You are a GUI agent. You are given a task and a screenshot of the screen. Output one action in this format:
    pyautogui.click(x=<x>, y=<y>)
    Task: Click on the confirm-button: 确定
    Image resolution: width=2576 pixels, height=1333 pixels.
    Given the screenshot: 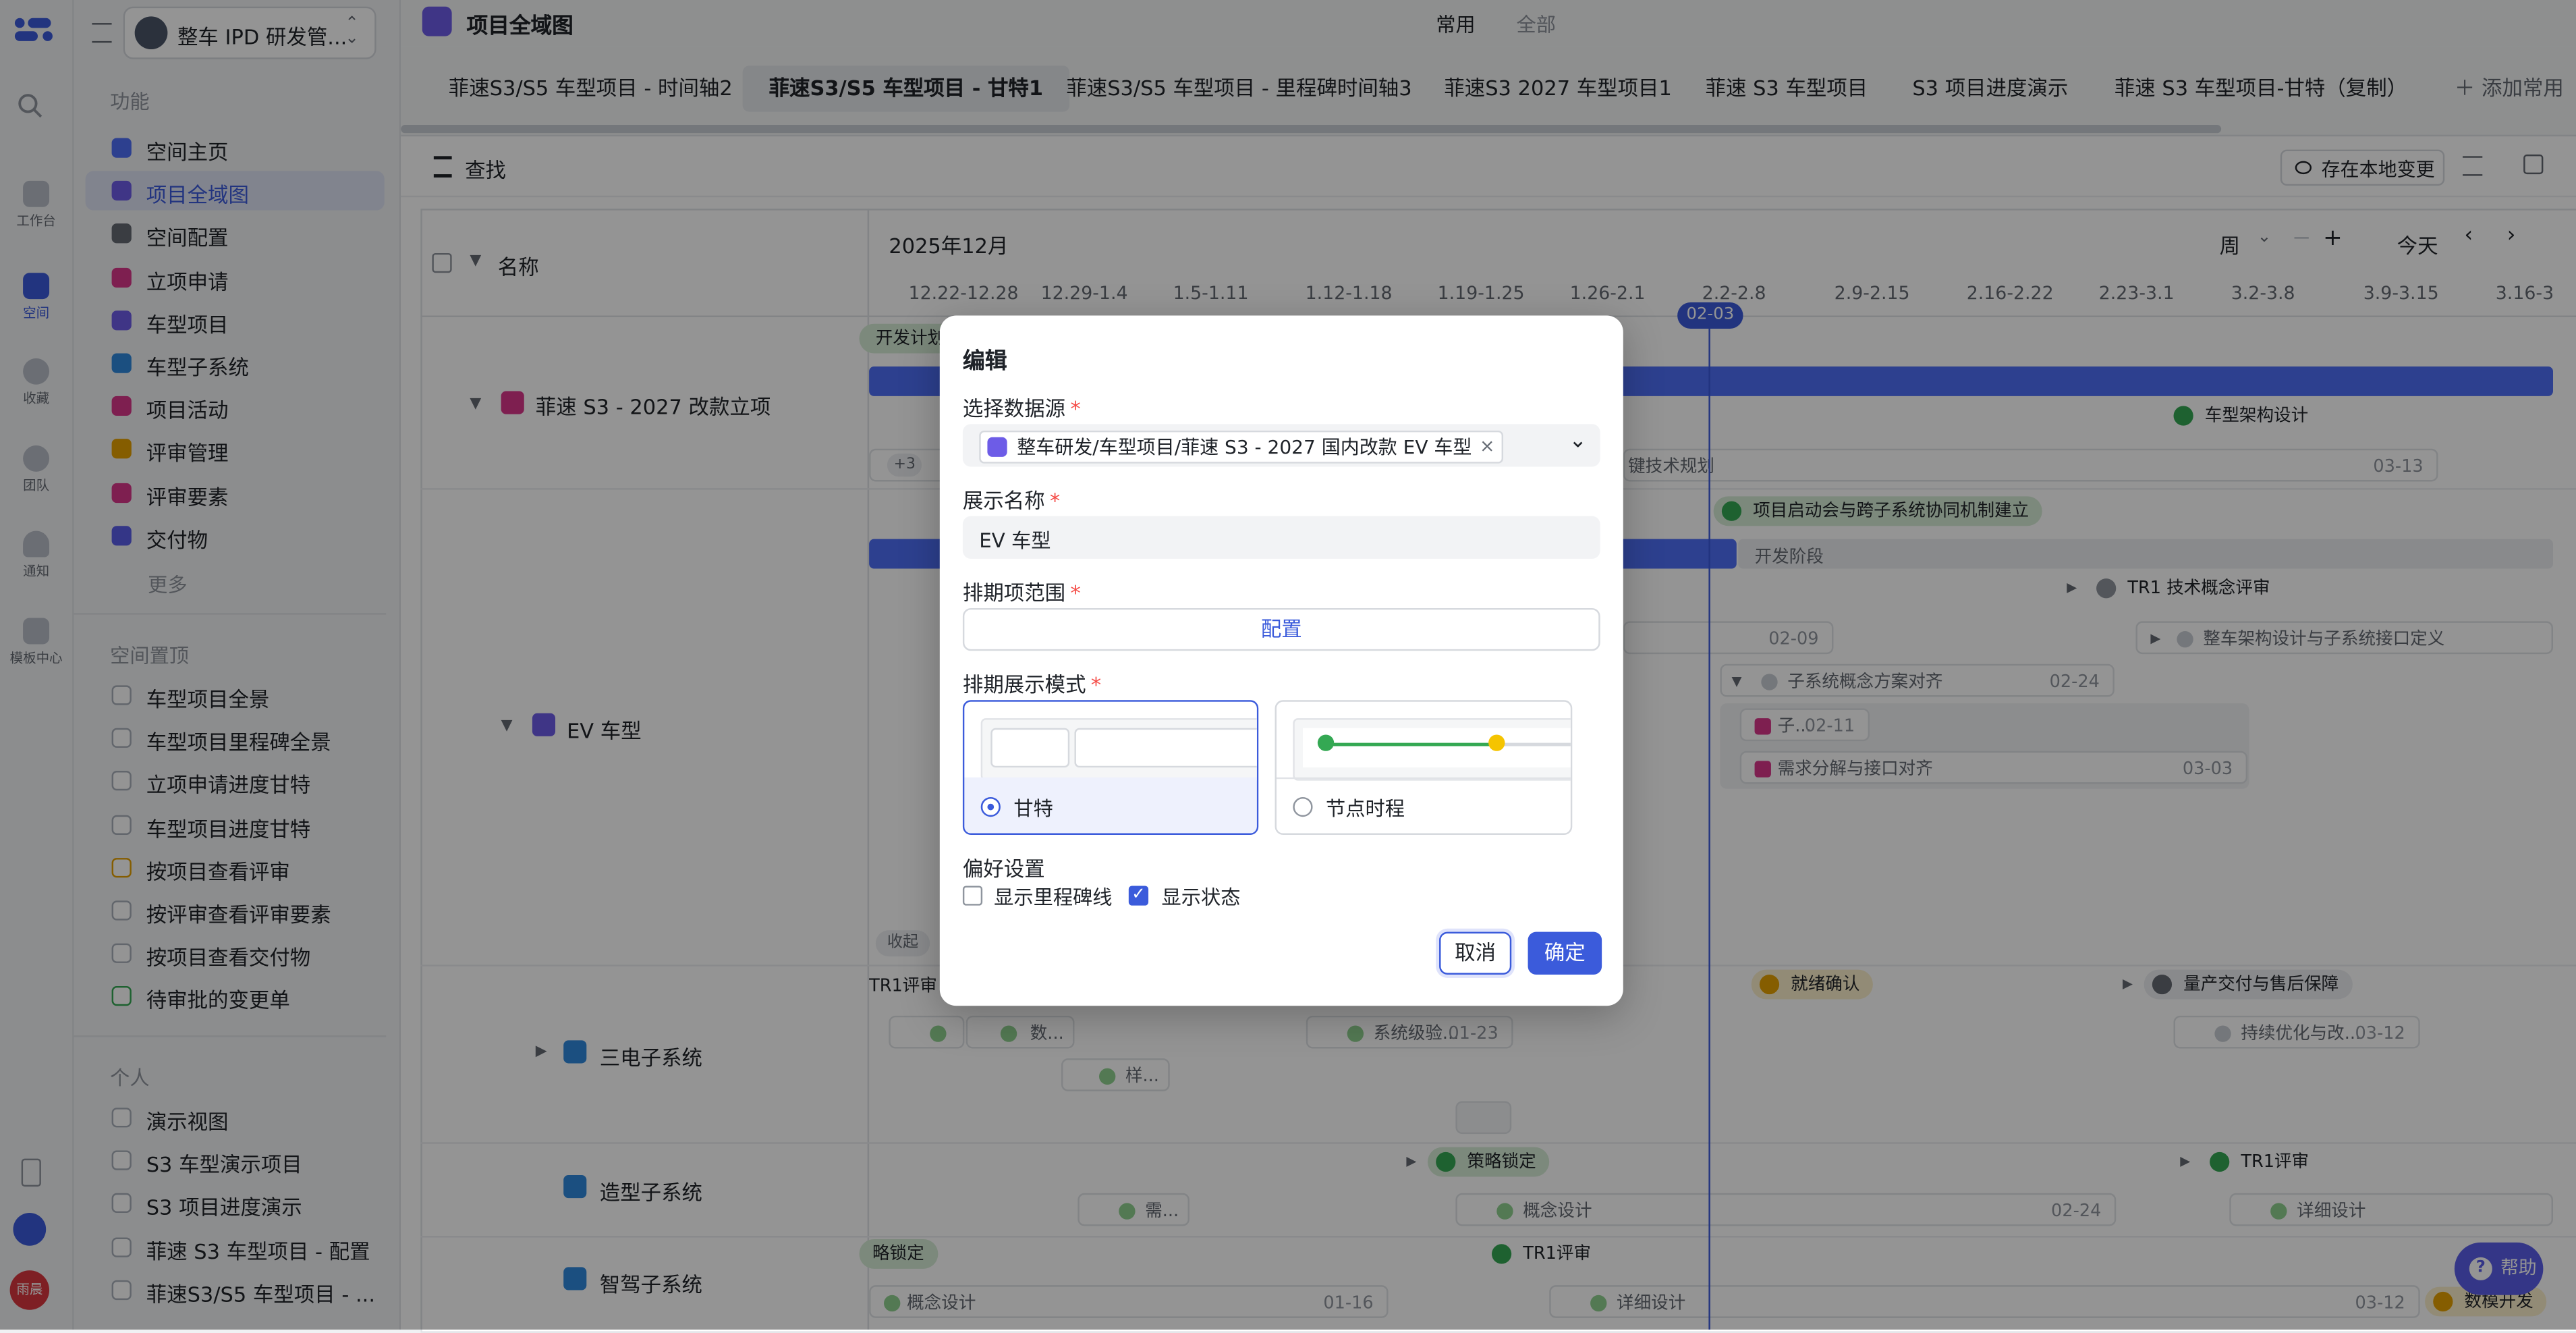 What is the action you would take?
    pyautogui.click(x=1565, y=953)
    